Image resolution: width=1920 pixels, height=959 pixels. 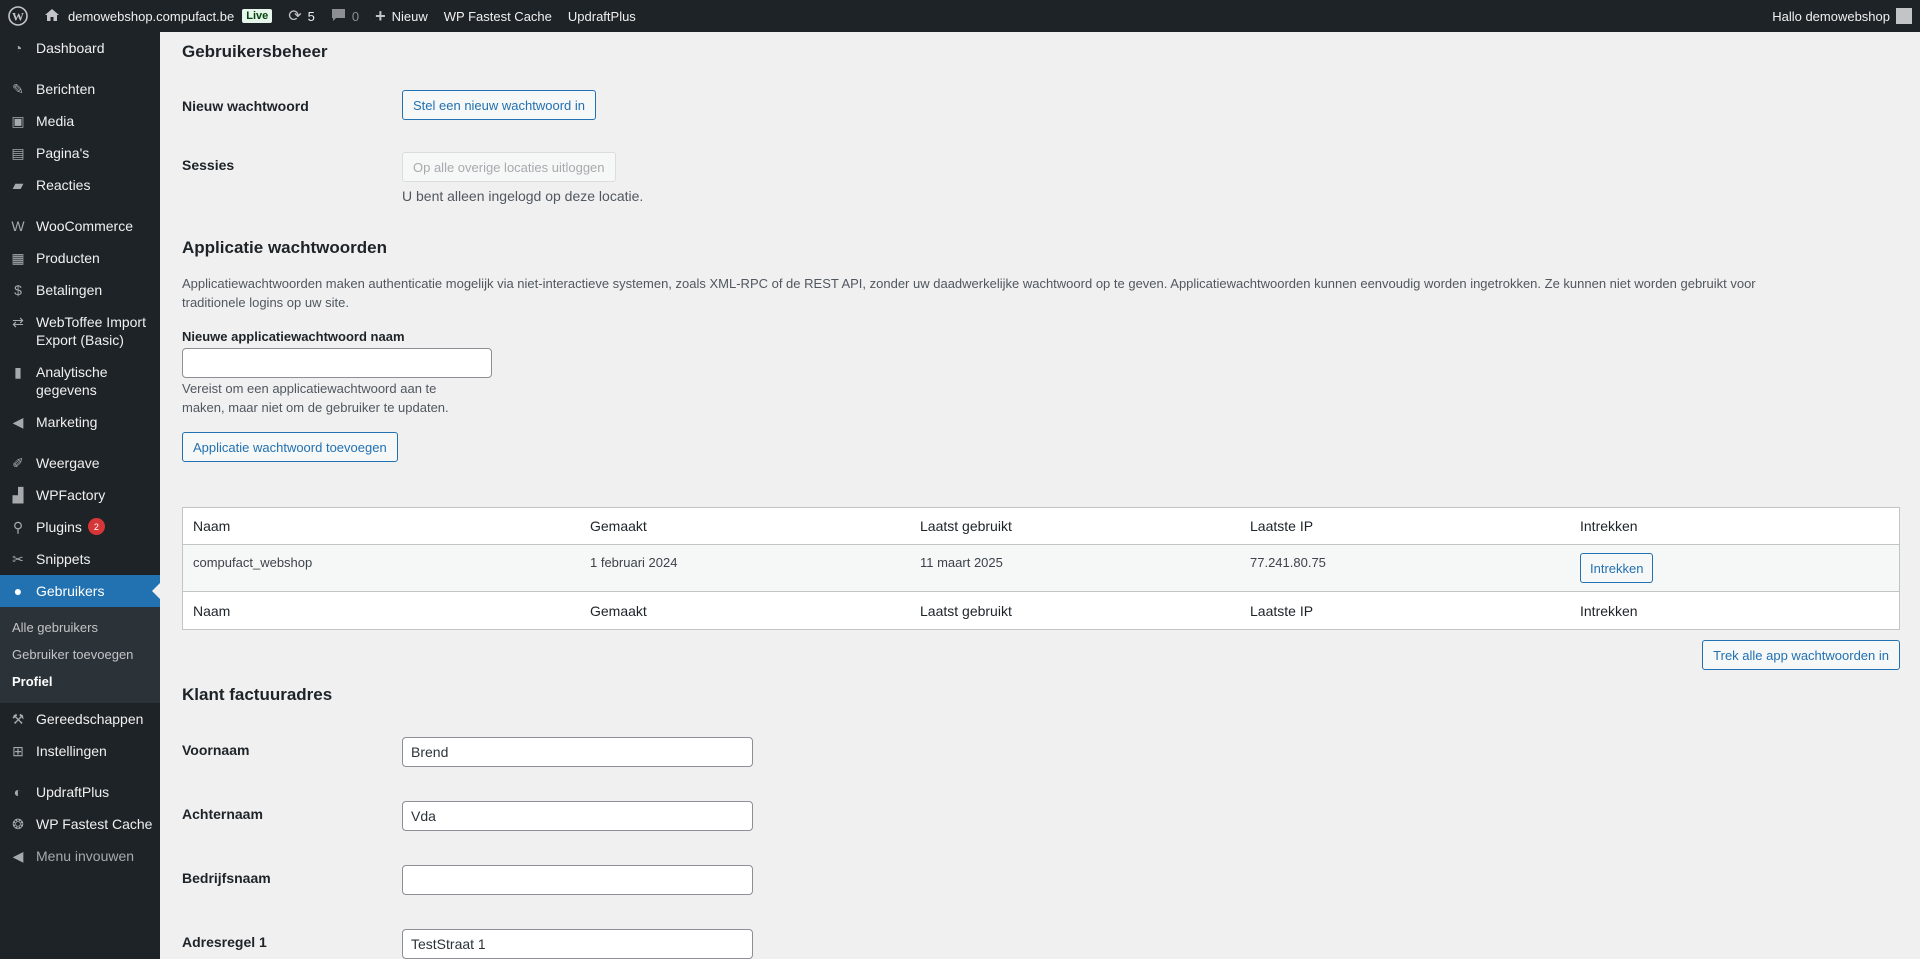 I want to click on address-line-1-label: Adresregel 1, so click(x=224, y=942).